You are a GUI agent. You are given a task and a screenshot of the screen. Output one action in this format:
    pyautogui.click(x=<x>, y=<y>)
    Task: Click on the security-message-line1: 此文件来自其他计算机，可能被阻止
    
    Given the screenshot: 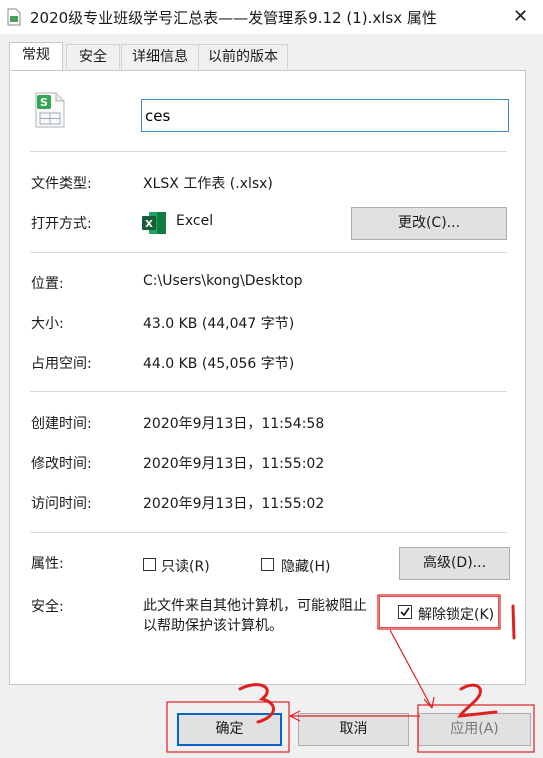 What is the action you would take?
    pyautogui.click(x=255, y=606)
    